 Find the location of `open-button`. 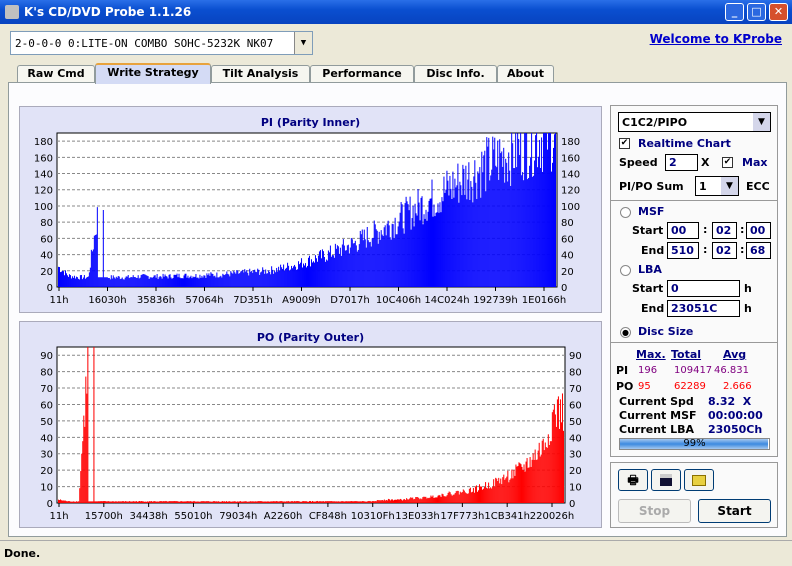

open-button is located at coordinates (699, 480).